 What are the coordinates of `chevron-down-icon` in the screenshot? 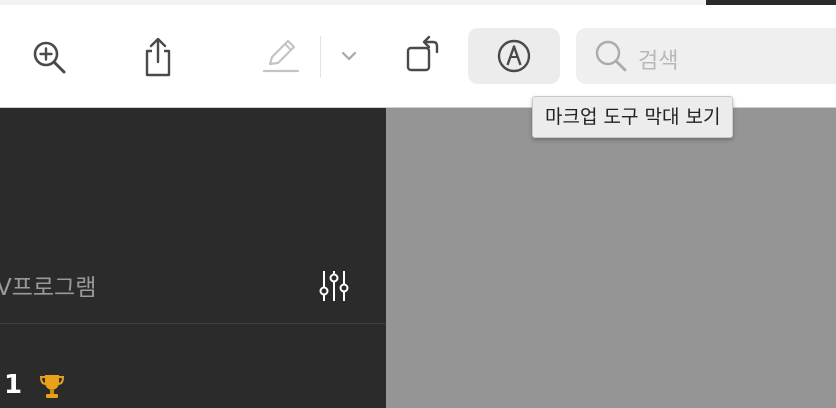 It's located at (349, 56).